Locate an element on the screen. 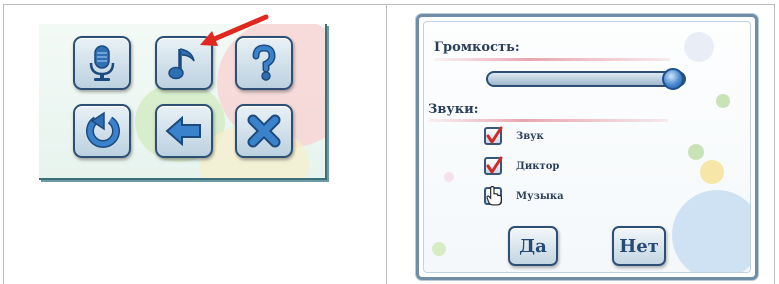 This screenshot has width=779, height=284. cancel-button: Нет is located at coordinates (639, 246).